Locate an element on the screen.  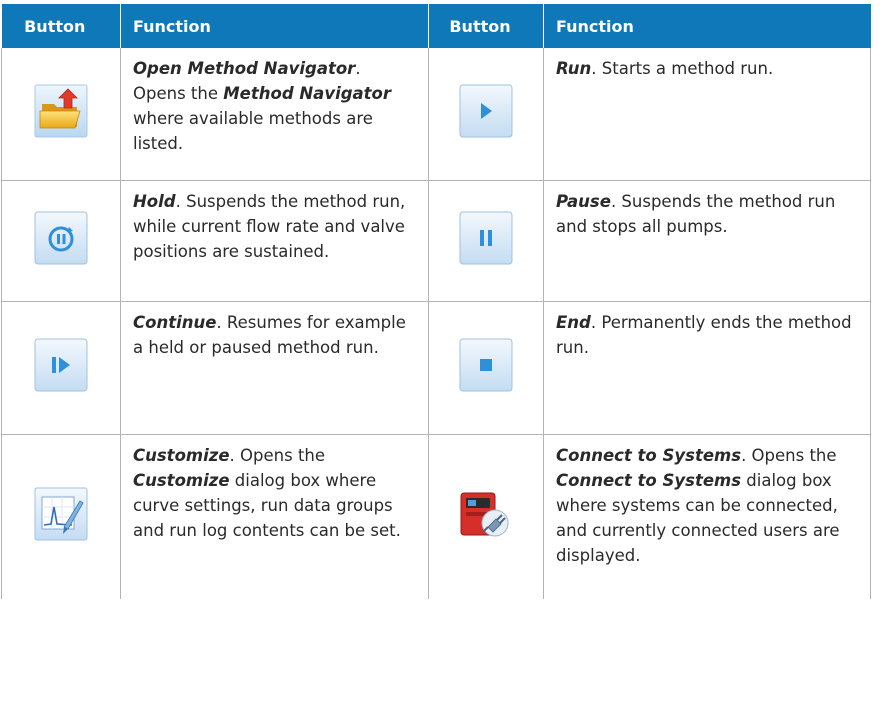
header-button: Button is located at coordinates (61, 26).